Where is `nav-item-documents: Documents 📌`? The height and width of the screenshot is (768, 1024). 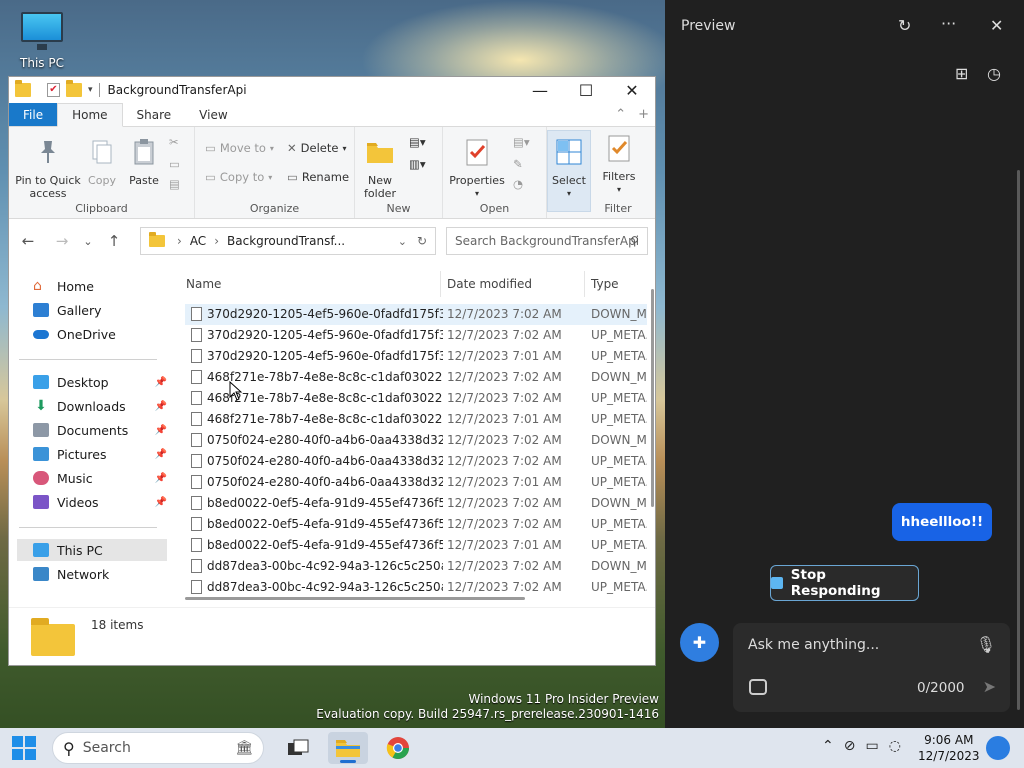 nav-item-documents: Documents 📌 is located at coordinates (100, 430).